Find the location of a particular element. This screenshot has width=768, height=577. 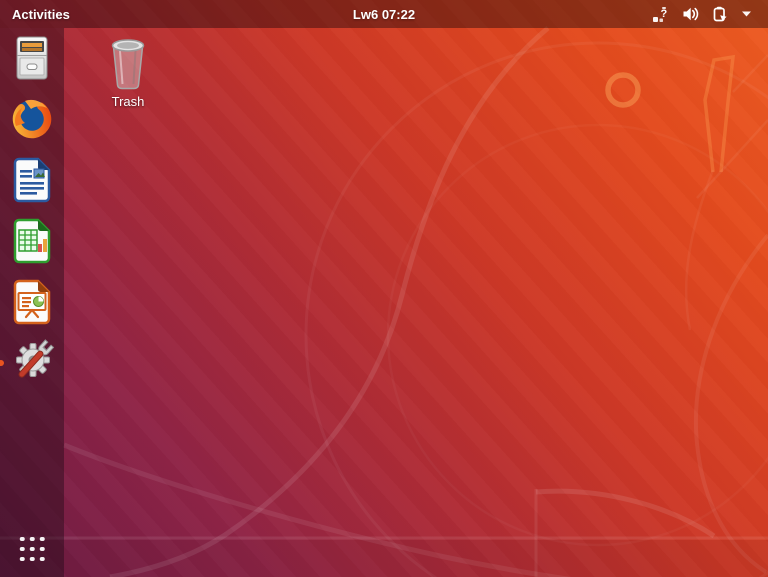

dock is located at coordinates (32, 302).